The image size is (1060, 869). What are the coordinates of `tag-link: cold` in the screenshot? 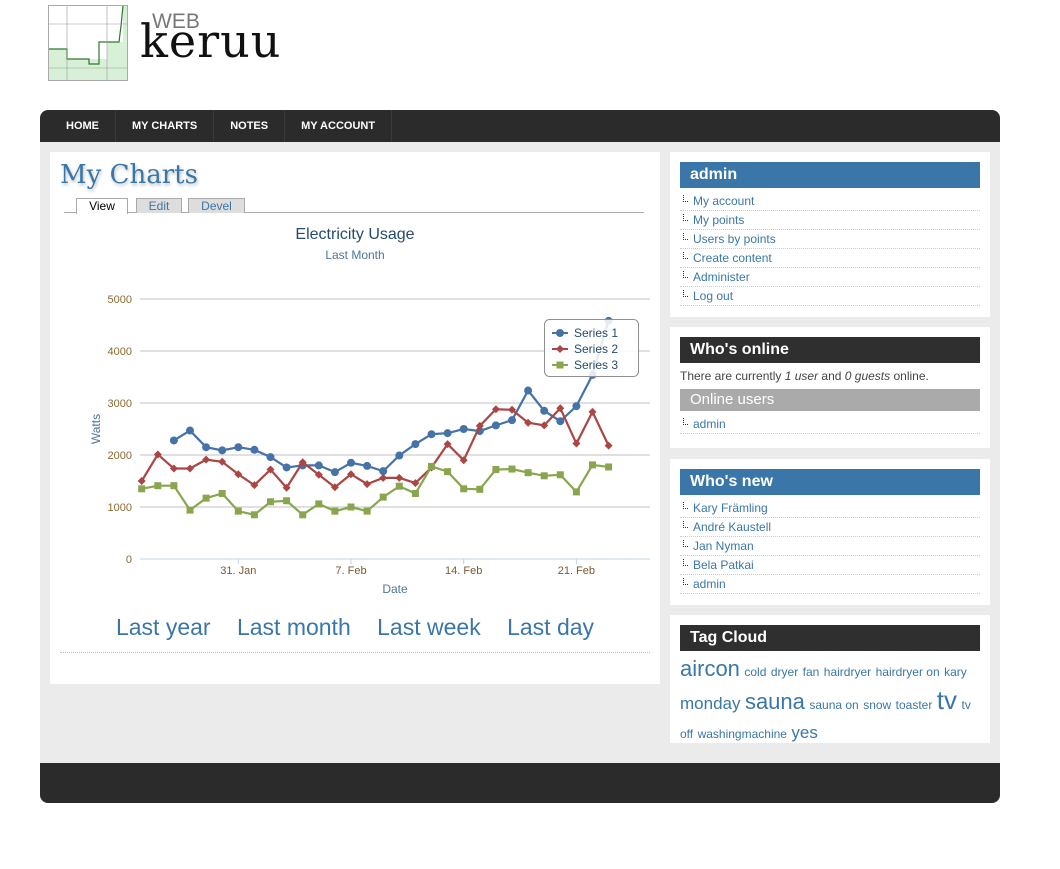 It's located at (755, 672).